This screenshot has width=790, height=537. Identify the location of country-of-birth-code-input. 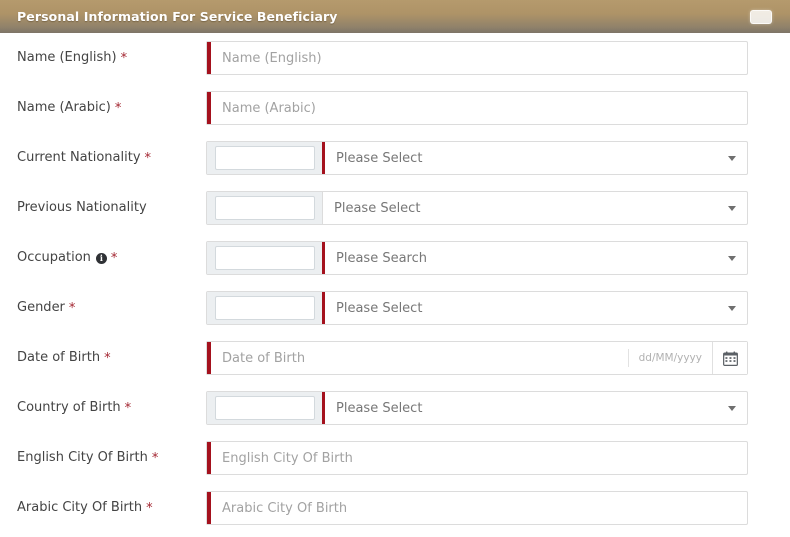
(264, 408).